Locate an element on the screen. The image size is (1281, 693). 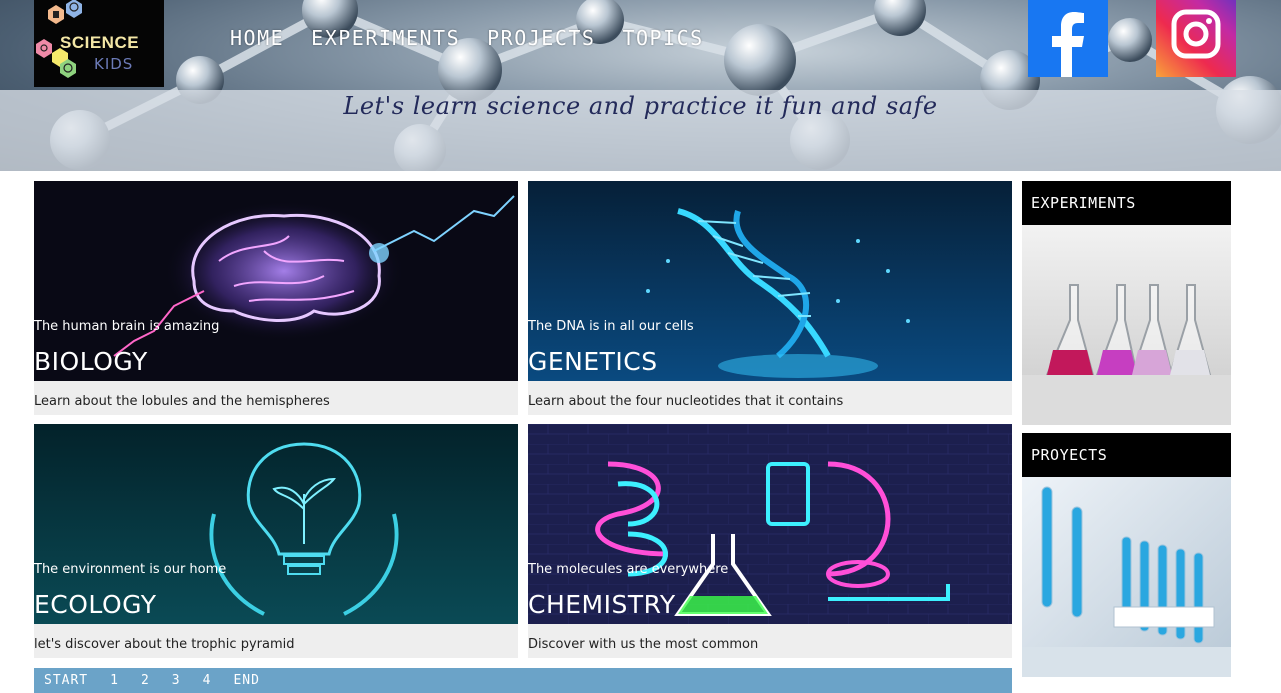
instagram-link is located at coordinates (1196, 38).